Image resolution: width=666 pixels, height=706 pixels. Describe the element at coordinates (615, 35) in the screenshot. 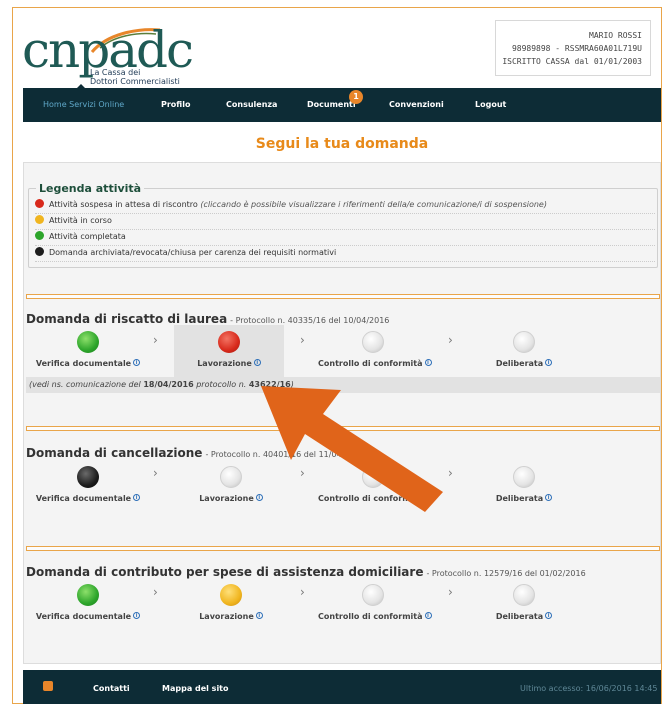

I see `user-name: MARIO ROSSI` at that location.